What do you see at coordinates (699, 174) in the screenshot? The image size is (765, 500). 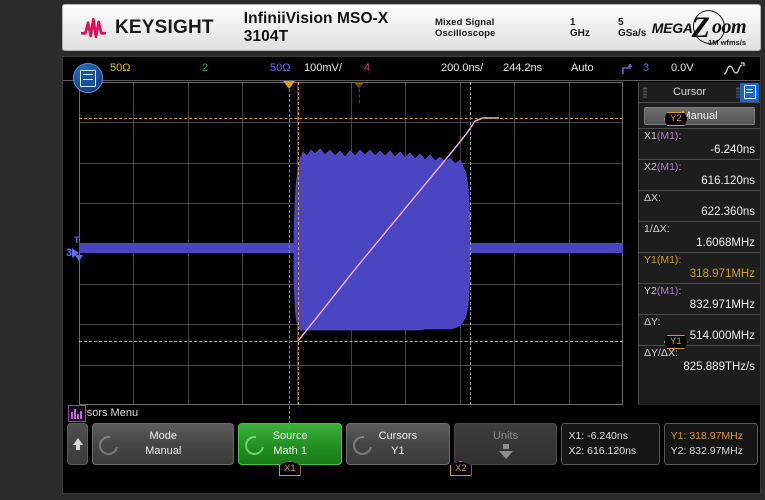 I see `cursor-row-x2: X2(M1): 616.120ns` at bounding box center [699, 174].